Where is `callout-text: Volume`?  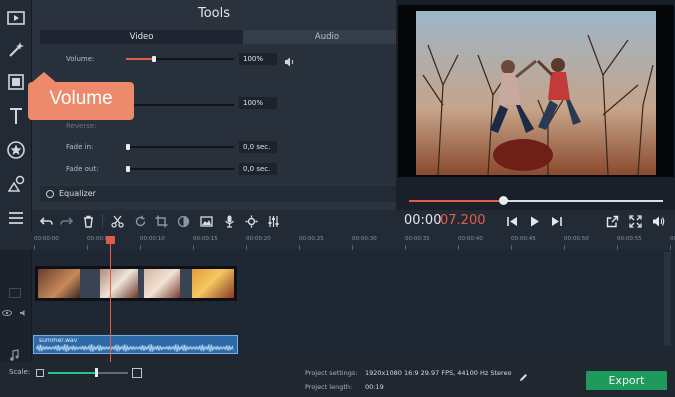
callout-text: Volume is located at coordinates (81, 98).